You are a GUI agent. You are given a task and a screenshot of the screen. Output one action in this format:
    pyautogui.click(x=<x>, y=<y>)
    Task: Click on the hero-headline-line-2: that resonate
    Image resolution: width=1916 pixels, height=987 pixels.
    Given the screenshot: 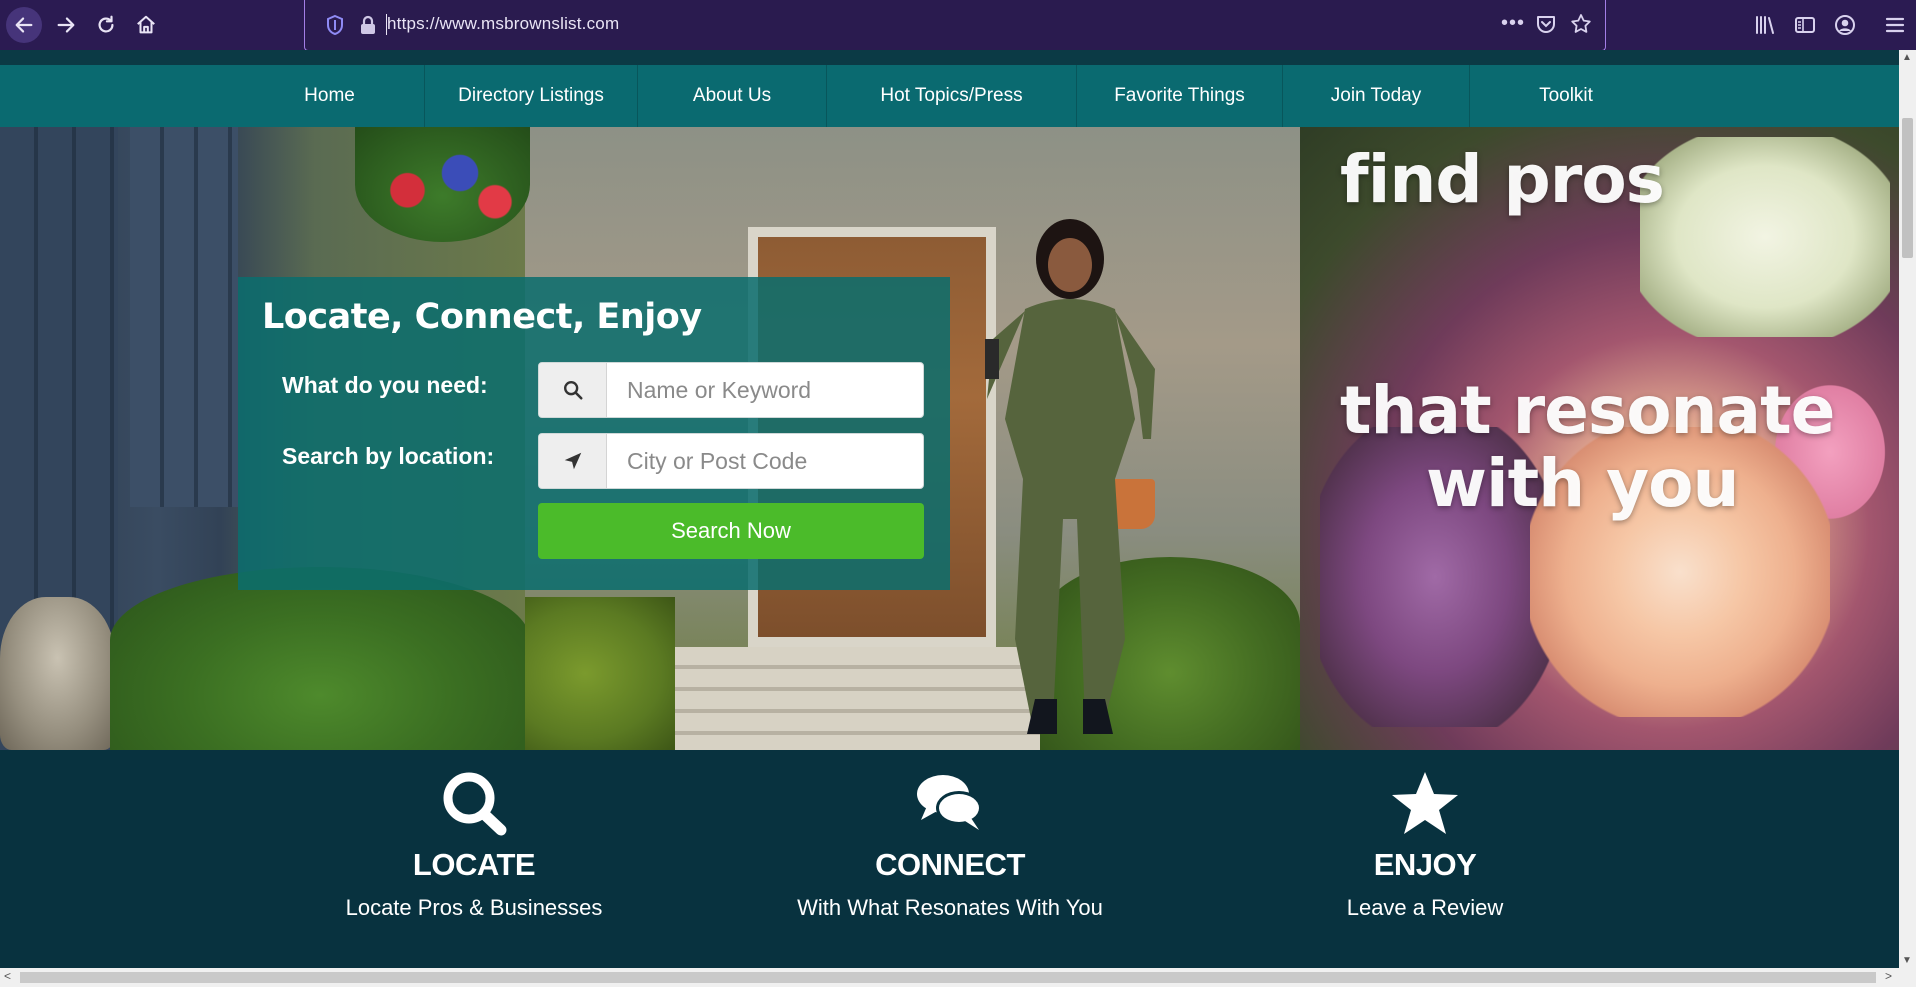 What is the action you would take?
    pyautogui.click(x=1587, y=410)
    